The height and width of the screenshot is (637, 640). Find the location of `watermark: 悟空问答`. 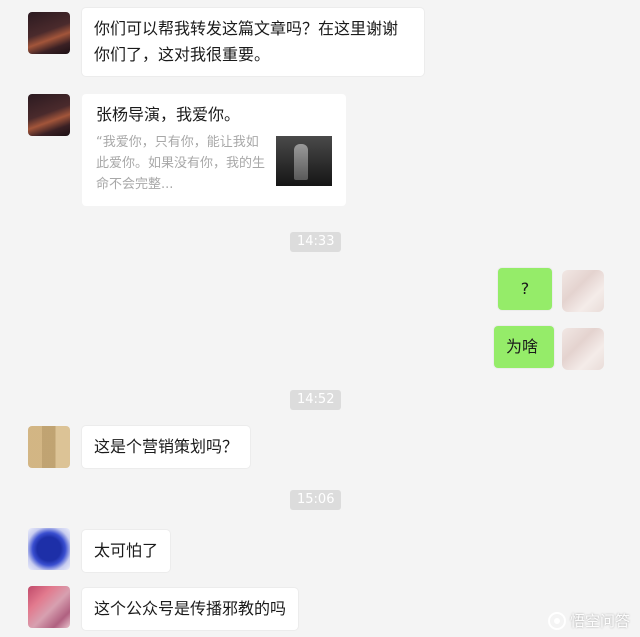

watermark: 悟空问答 is located at coordinates (588, 620).